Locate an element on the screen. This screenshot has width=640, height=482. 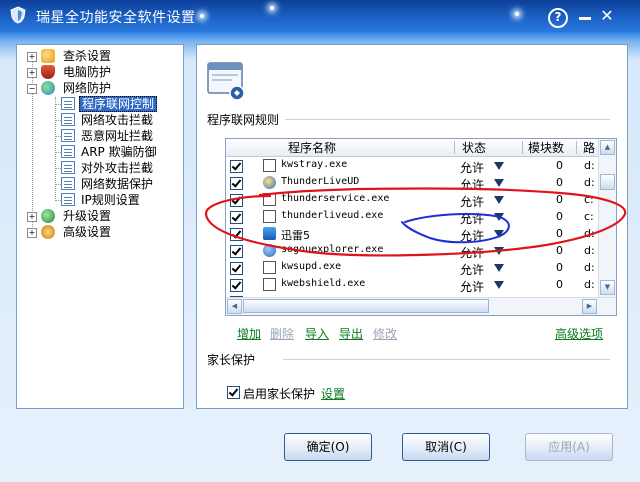
table-row: kwebshield.exe 允许 0 d: is located at coordinates (412, 285).